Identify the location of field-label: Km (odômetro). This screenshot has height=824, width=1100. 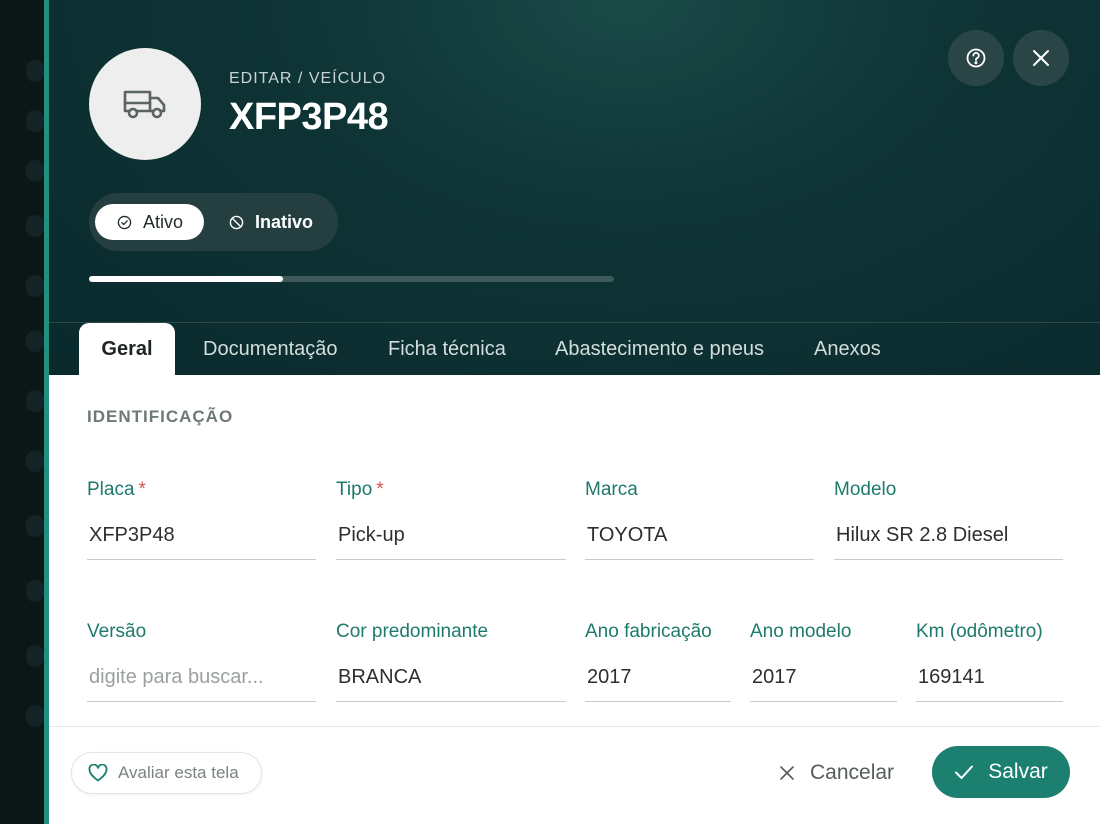
(979, 631).